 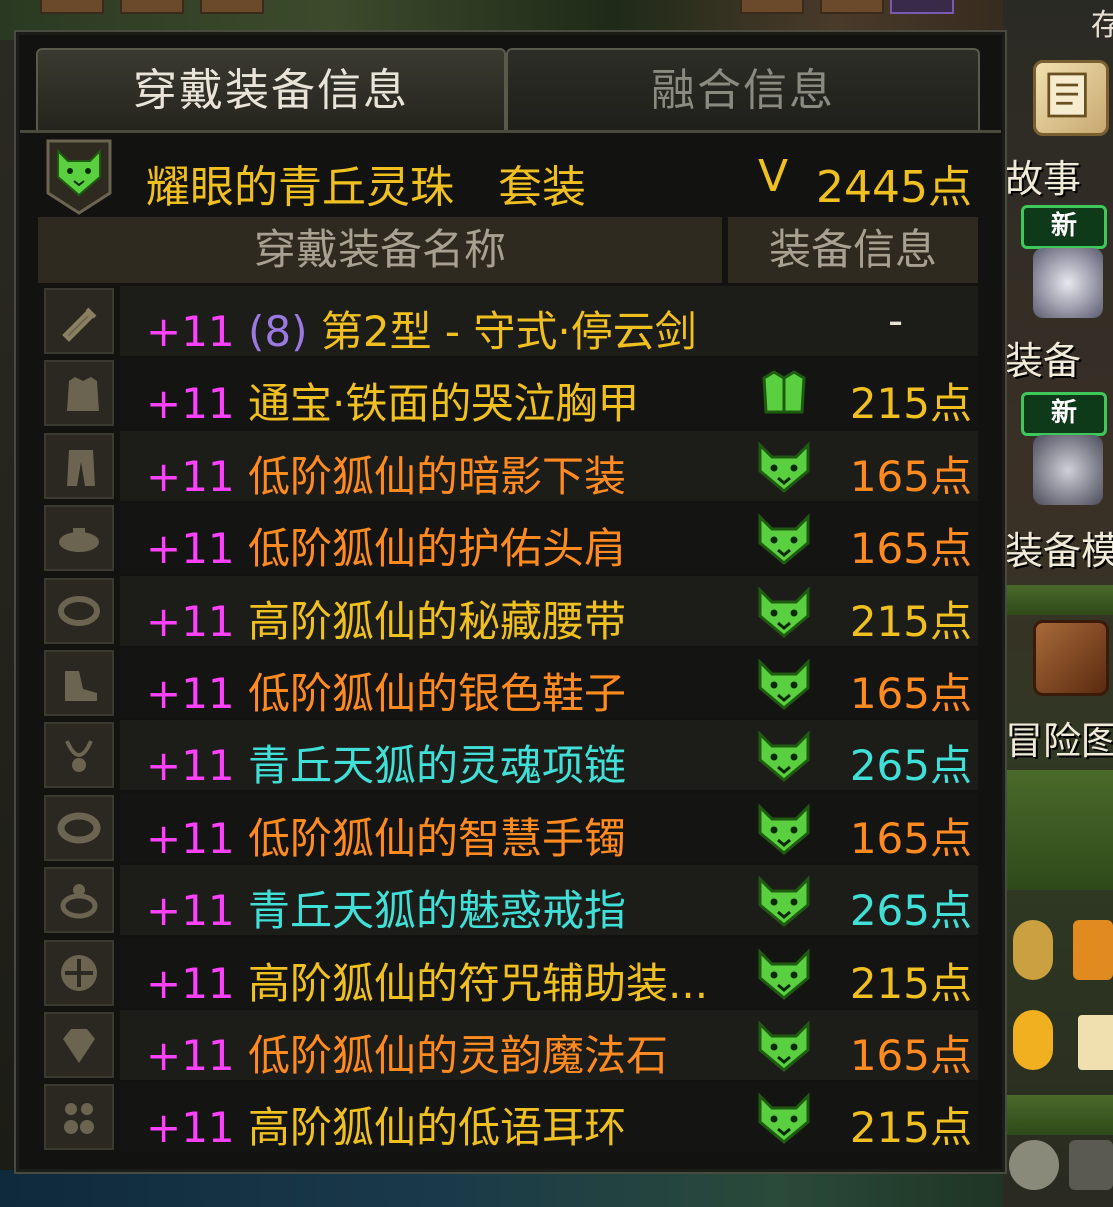 I want to click on equipment-row: +11 低阶狐仙的智慧手镯 165点, so click(x=508, y=829).